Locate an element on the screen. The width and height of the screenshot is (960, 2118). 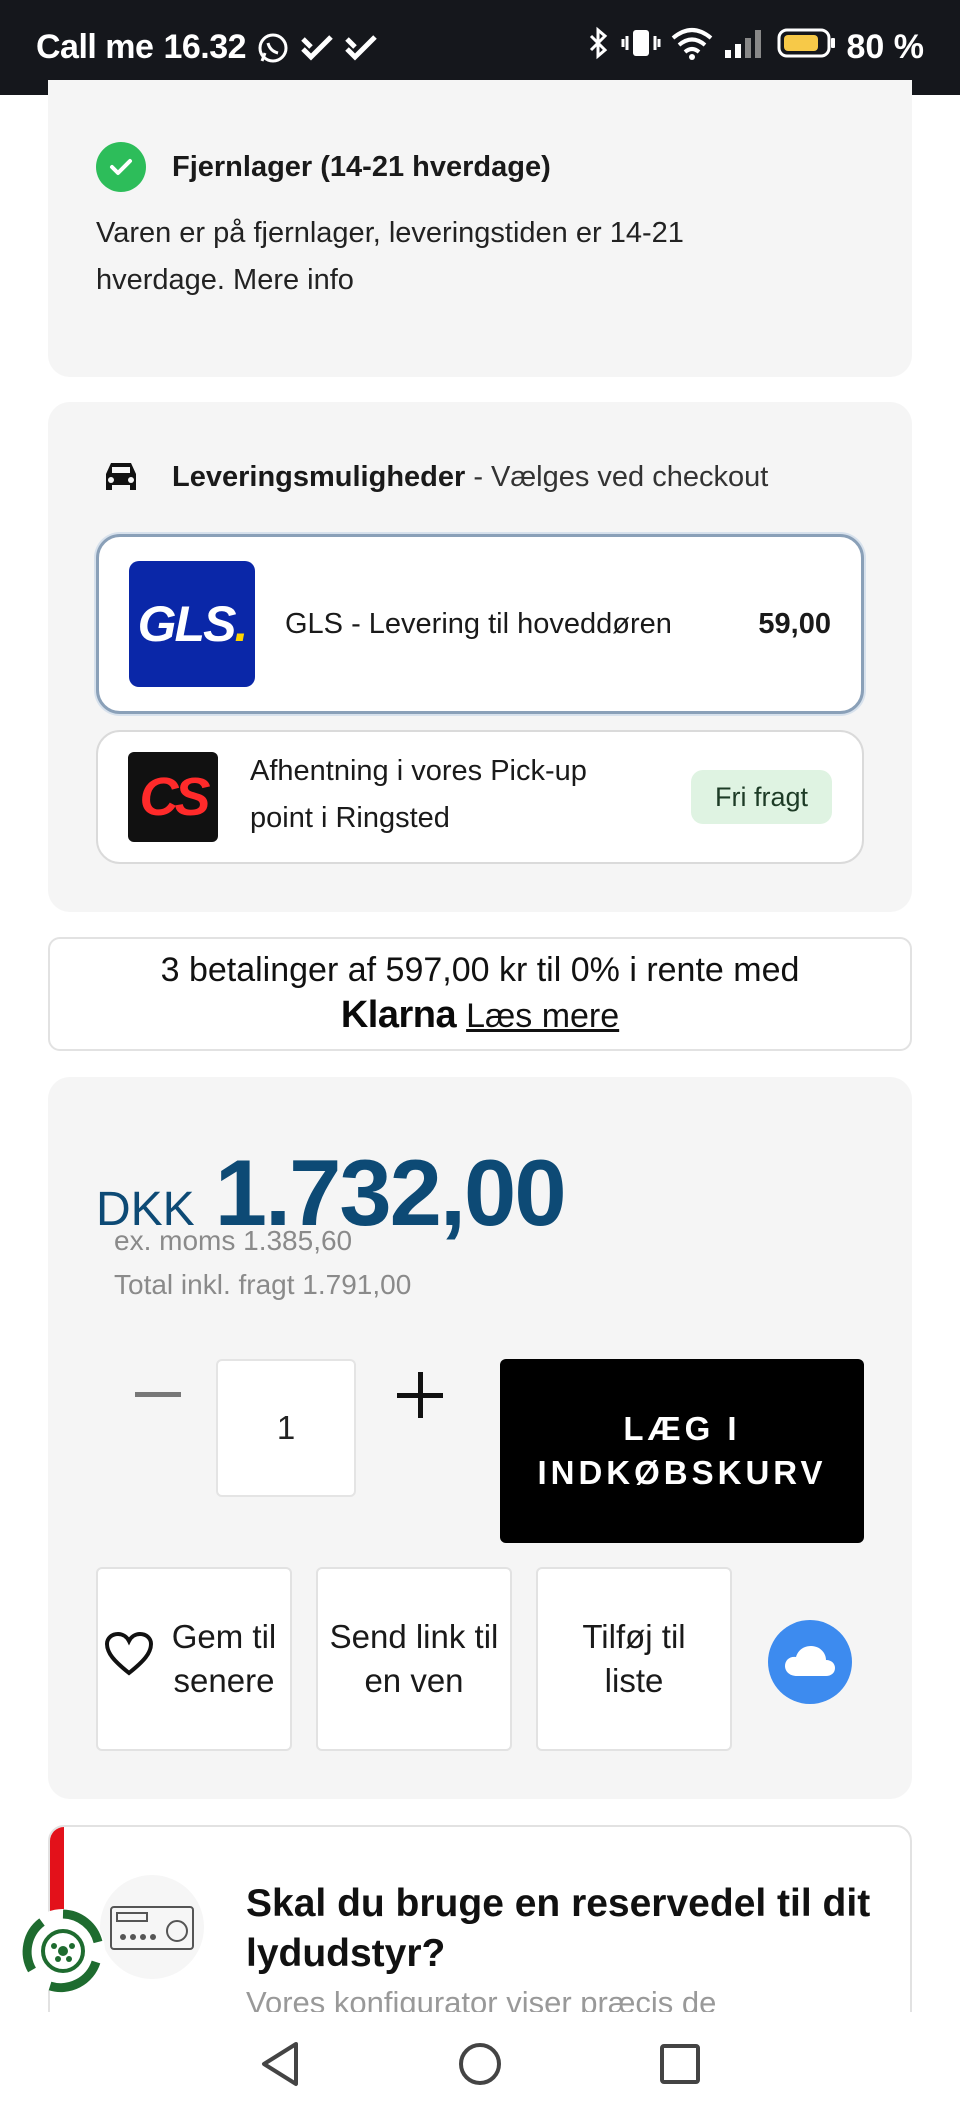
recents-icon is located at coordinates (680, 2064).